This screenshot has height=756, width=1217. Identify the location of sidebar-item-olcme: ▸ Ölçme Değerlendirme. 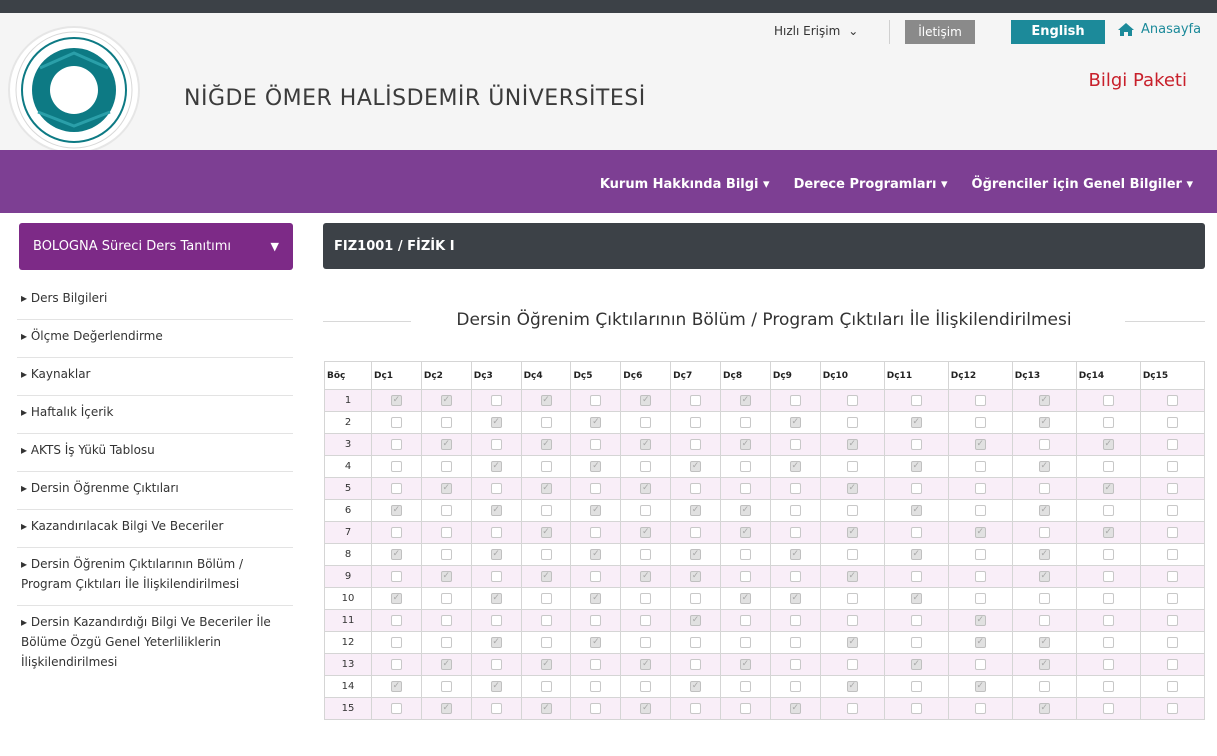
(155, 339).